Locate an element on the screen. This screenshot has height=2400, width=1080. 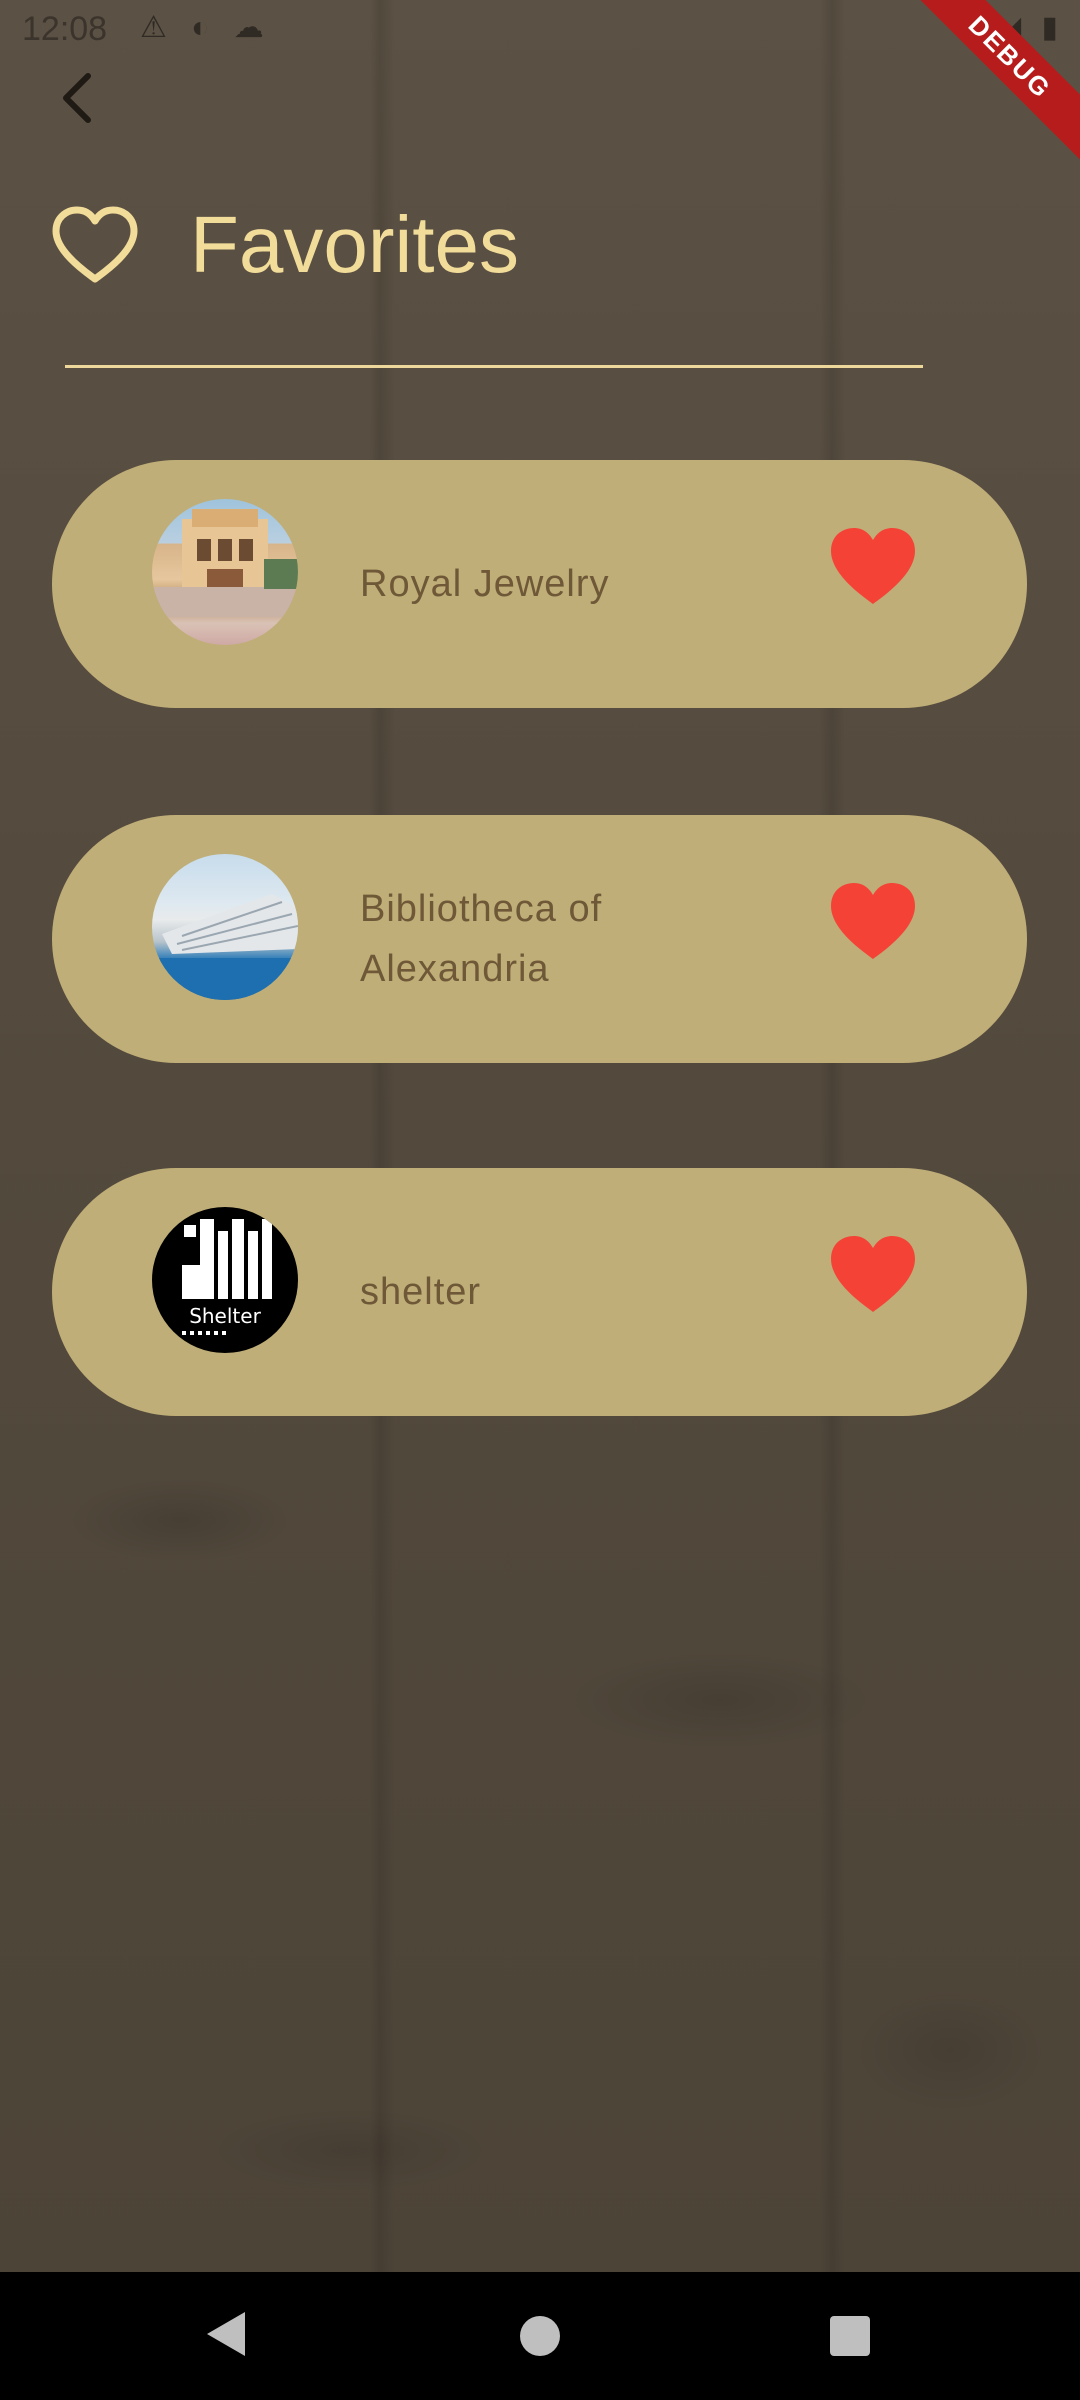
nav-home-icon is located at coordinates (540, 2336).